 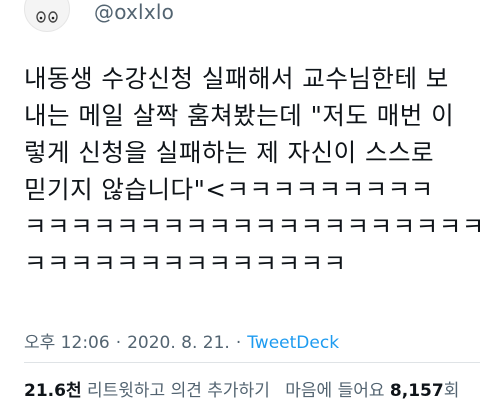 I want to click on tweet-text-line: 내동생 수강신청 실패해서 교수님한테 보, so click(x=236, y=78).